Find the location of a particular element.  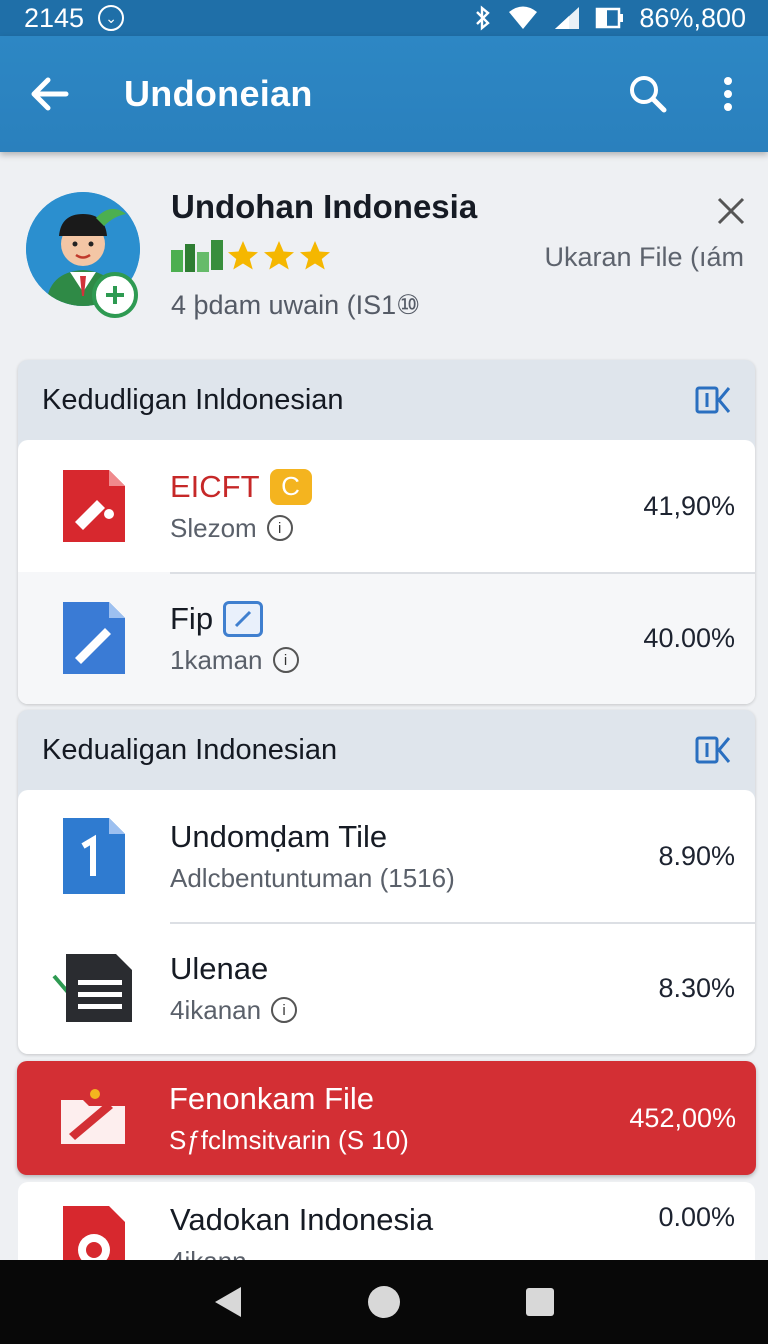

overflow-menu-button is located at coordinates (728, 94).